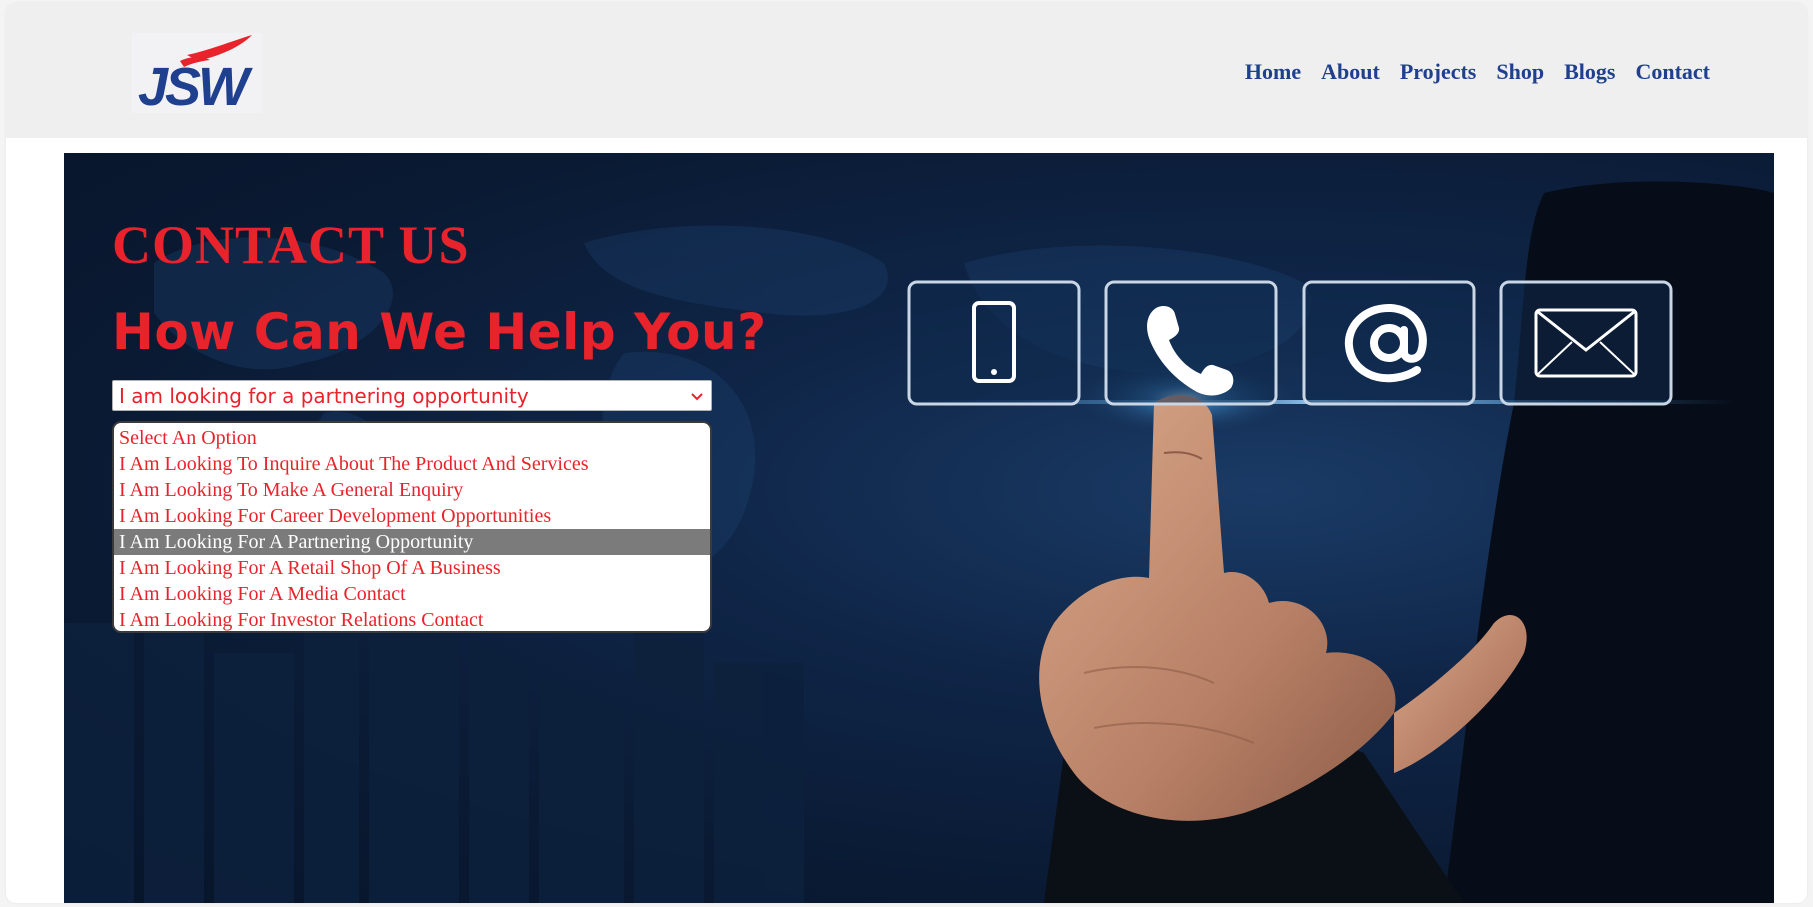 Image resolution: width=1813 pixels, height=907 pixels. What do you see at coordinates (1191, 343) in the screenshot?
I see `phone-icon` at bounding box center [1191, 343].